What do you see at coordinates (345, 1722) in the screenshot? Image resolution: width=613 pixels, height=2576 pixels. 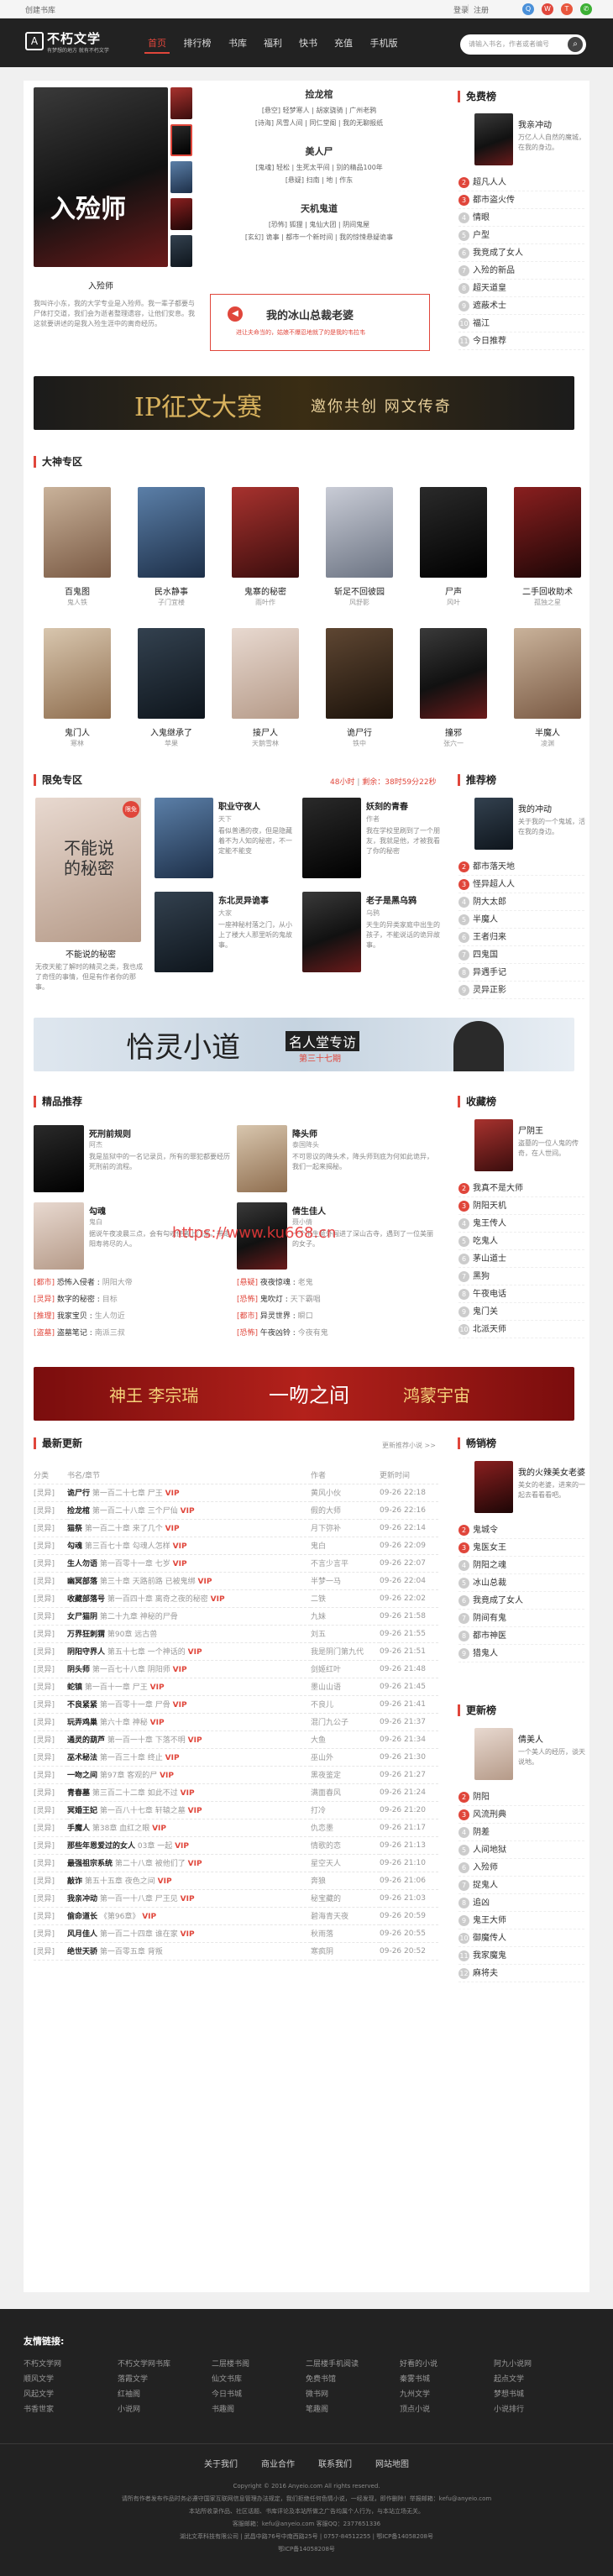 I see `row-author: 混门九公子` at bounding box center [345, 1722].